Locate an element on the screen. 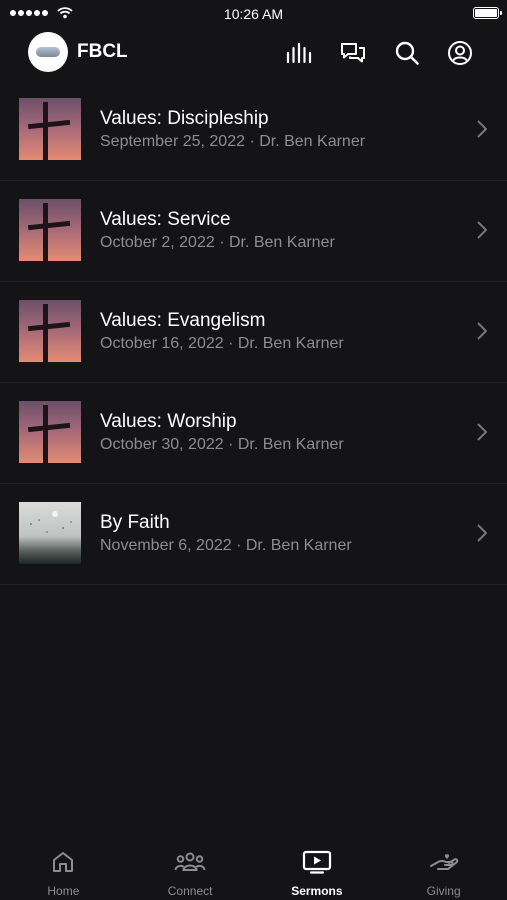  sermon-subtitle: September 25, 2022 · Dr. Ben Karner is located at coordinates (233, 141).